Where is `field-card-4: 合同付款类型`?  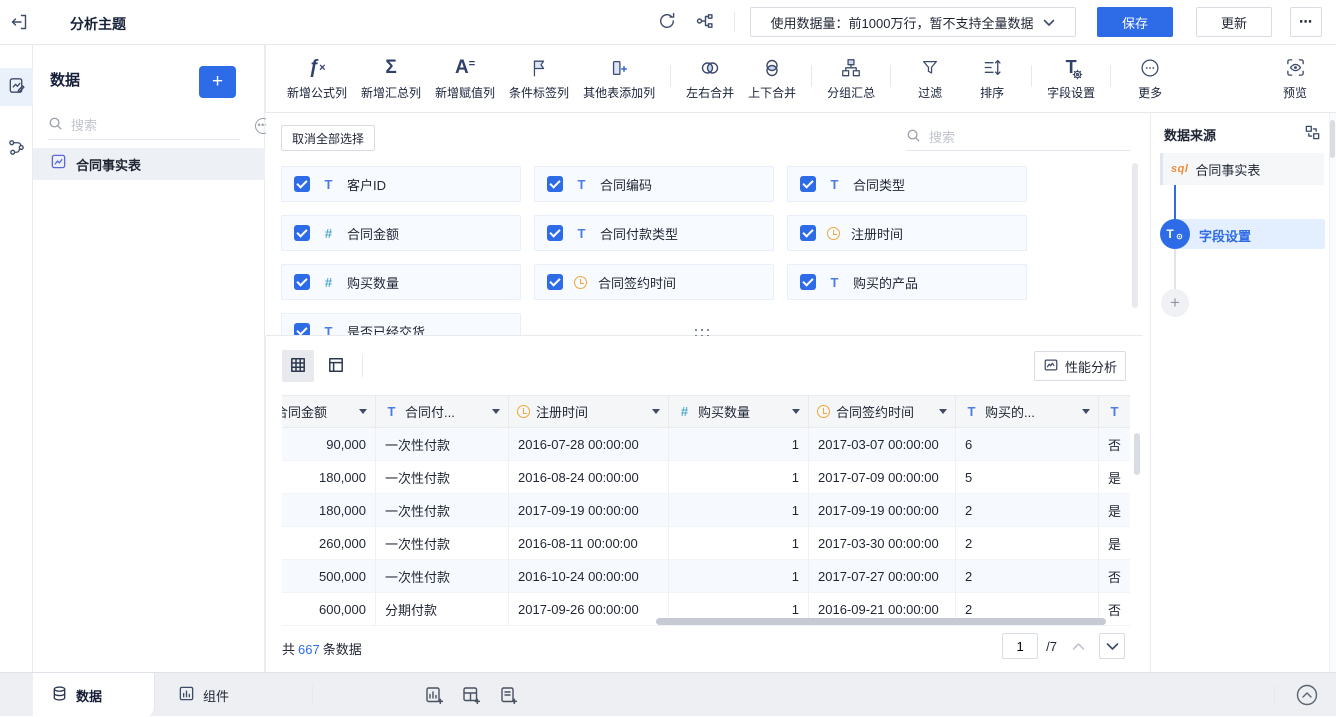
field-card-4: 合同付款类型 is located at coordinates (654, 233).